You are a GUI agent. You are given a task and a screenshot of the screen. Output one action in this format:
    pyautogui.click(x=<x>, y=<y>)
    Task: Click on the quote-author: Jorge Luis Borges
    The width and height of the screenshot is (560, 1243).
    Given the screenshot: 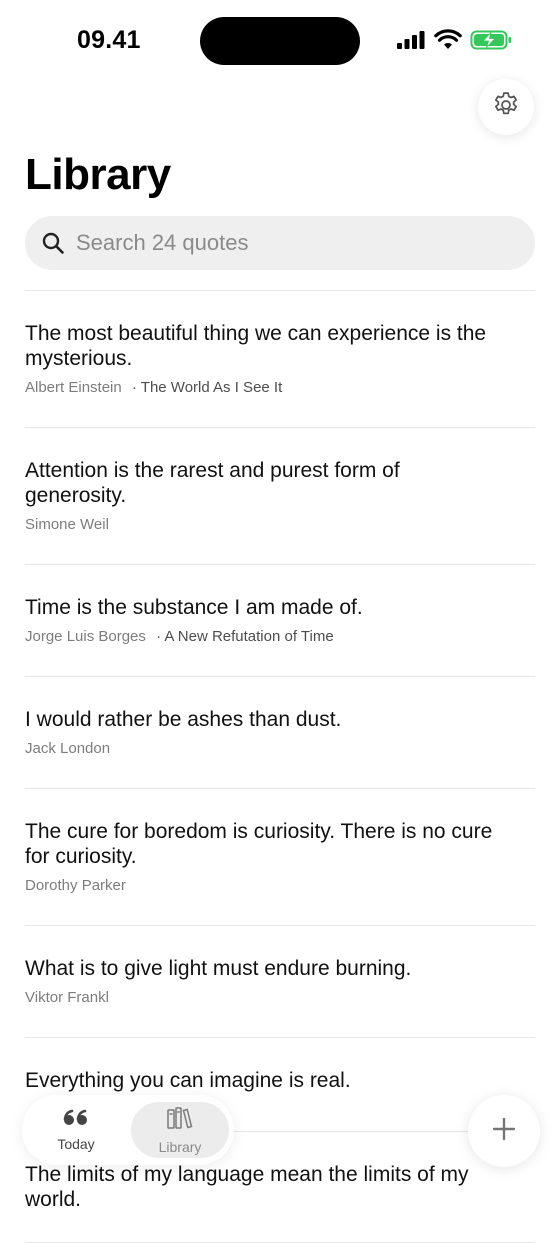 What is the action you would take?
    pyautogui.click(x=85, y=636)
    